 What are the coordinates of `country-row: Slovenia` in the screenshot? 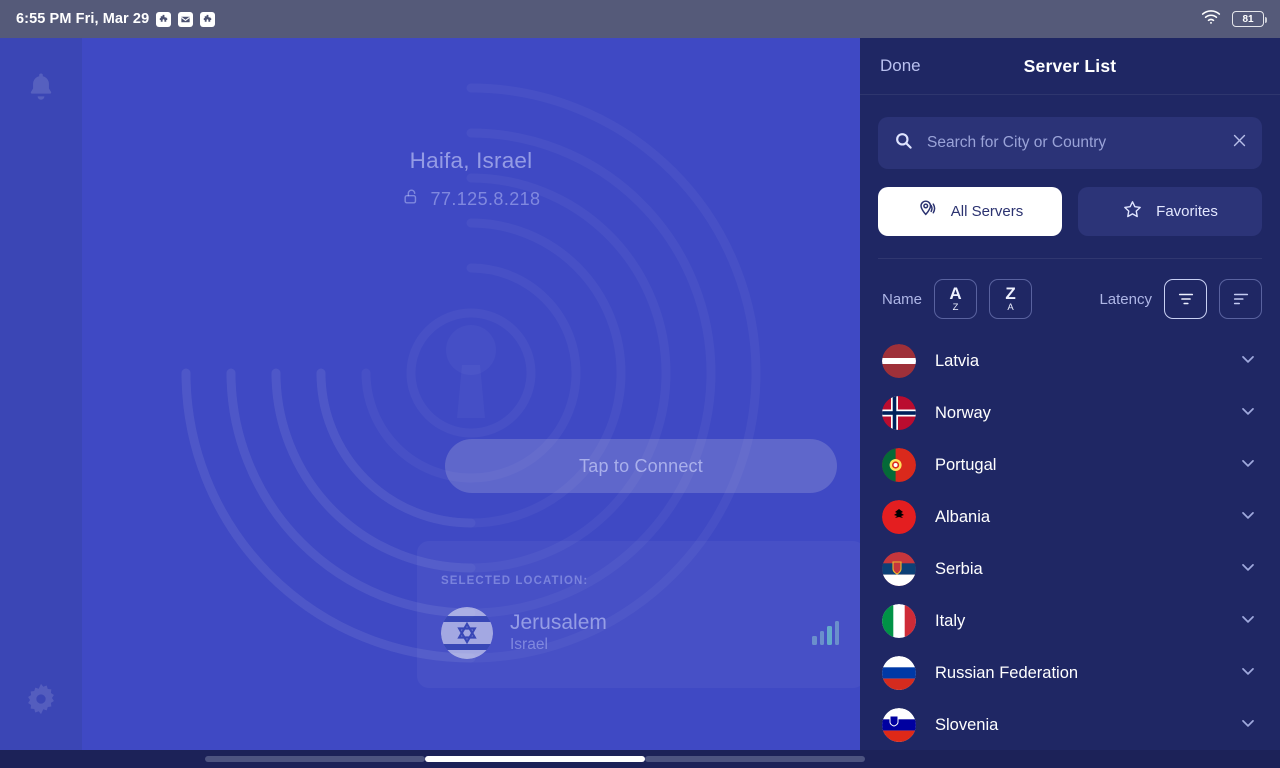 It's located at (1070, 724).